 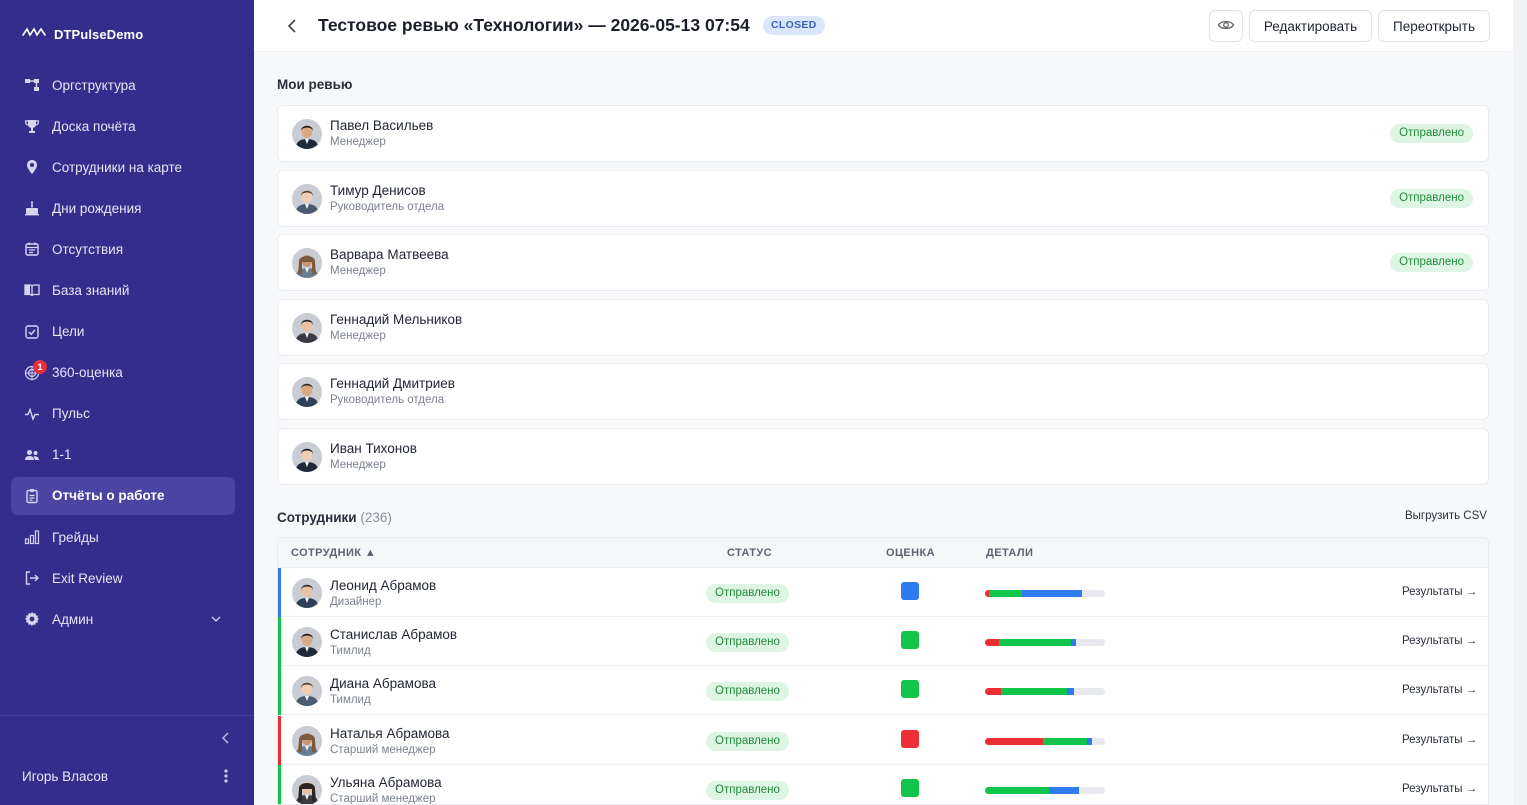 What do you see at coordinates (123, 414) in the screenshot?
I see `sidebar-item-8: Пульс` at bounding box center [123, 414].